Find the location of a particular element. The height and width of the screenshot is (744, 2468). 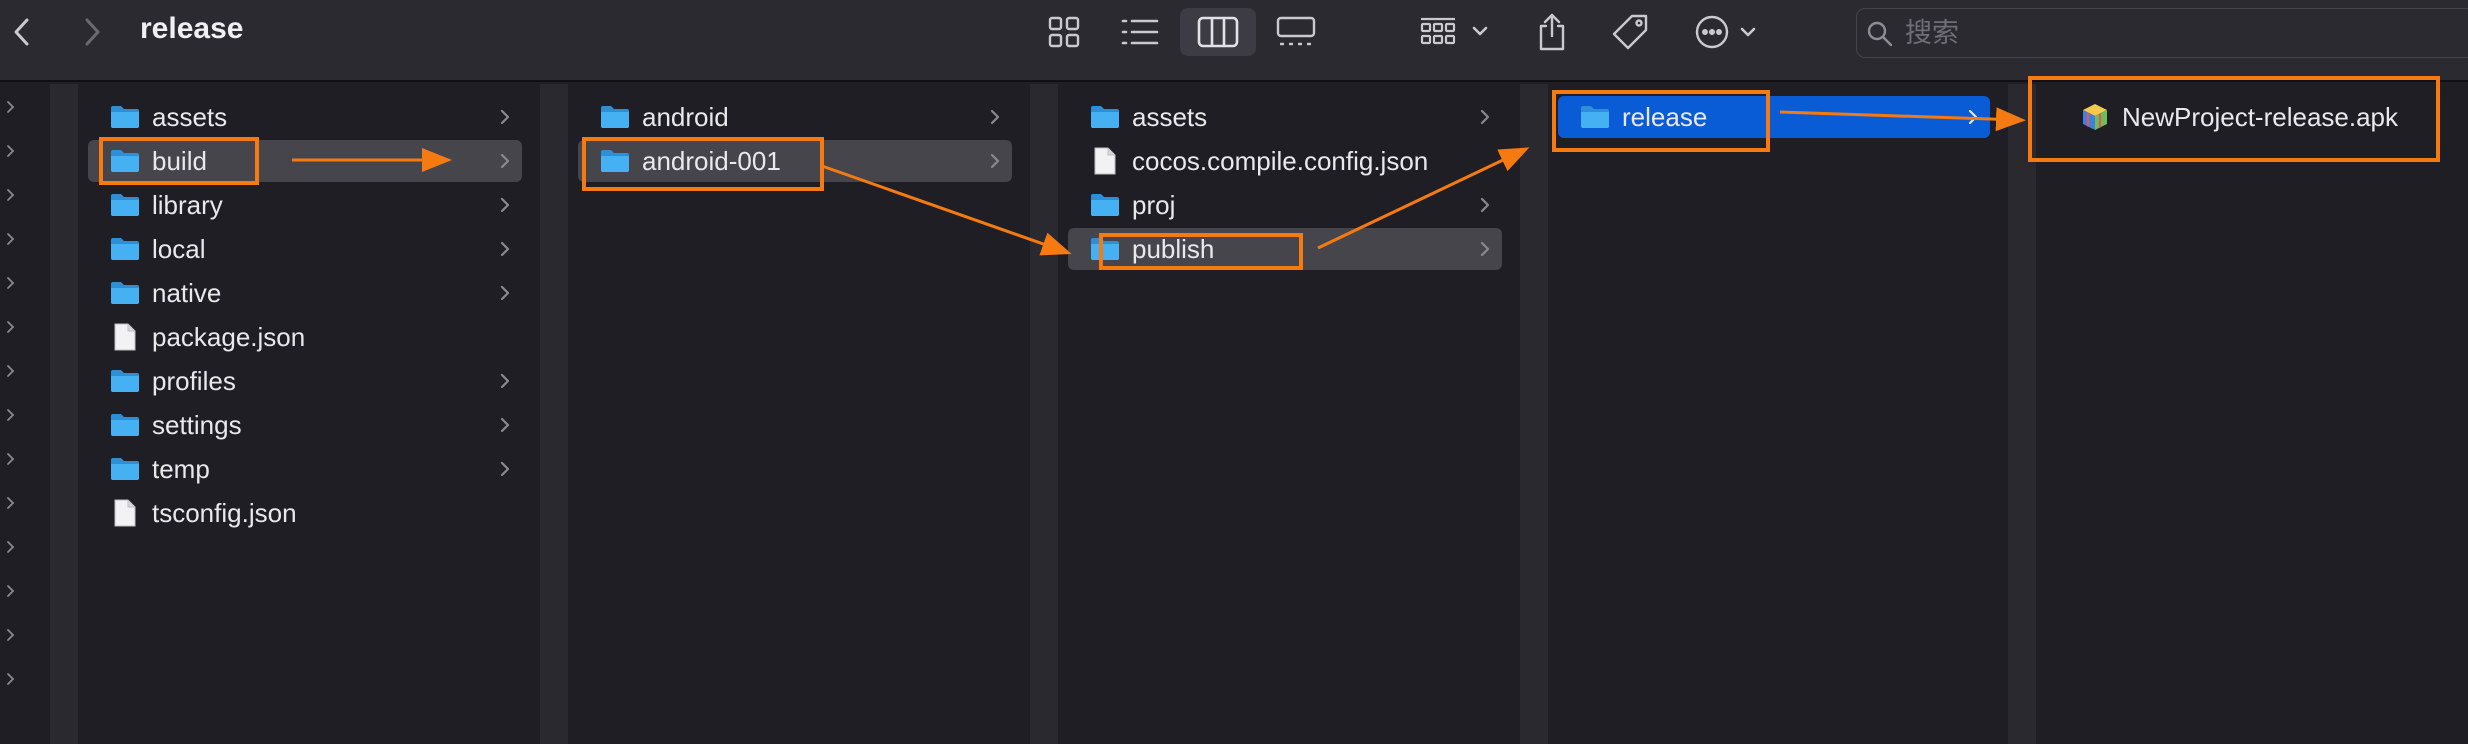

list-item: cocos.compile.config.json is located at coordinates (1285, 161).